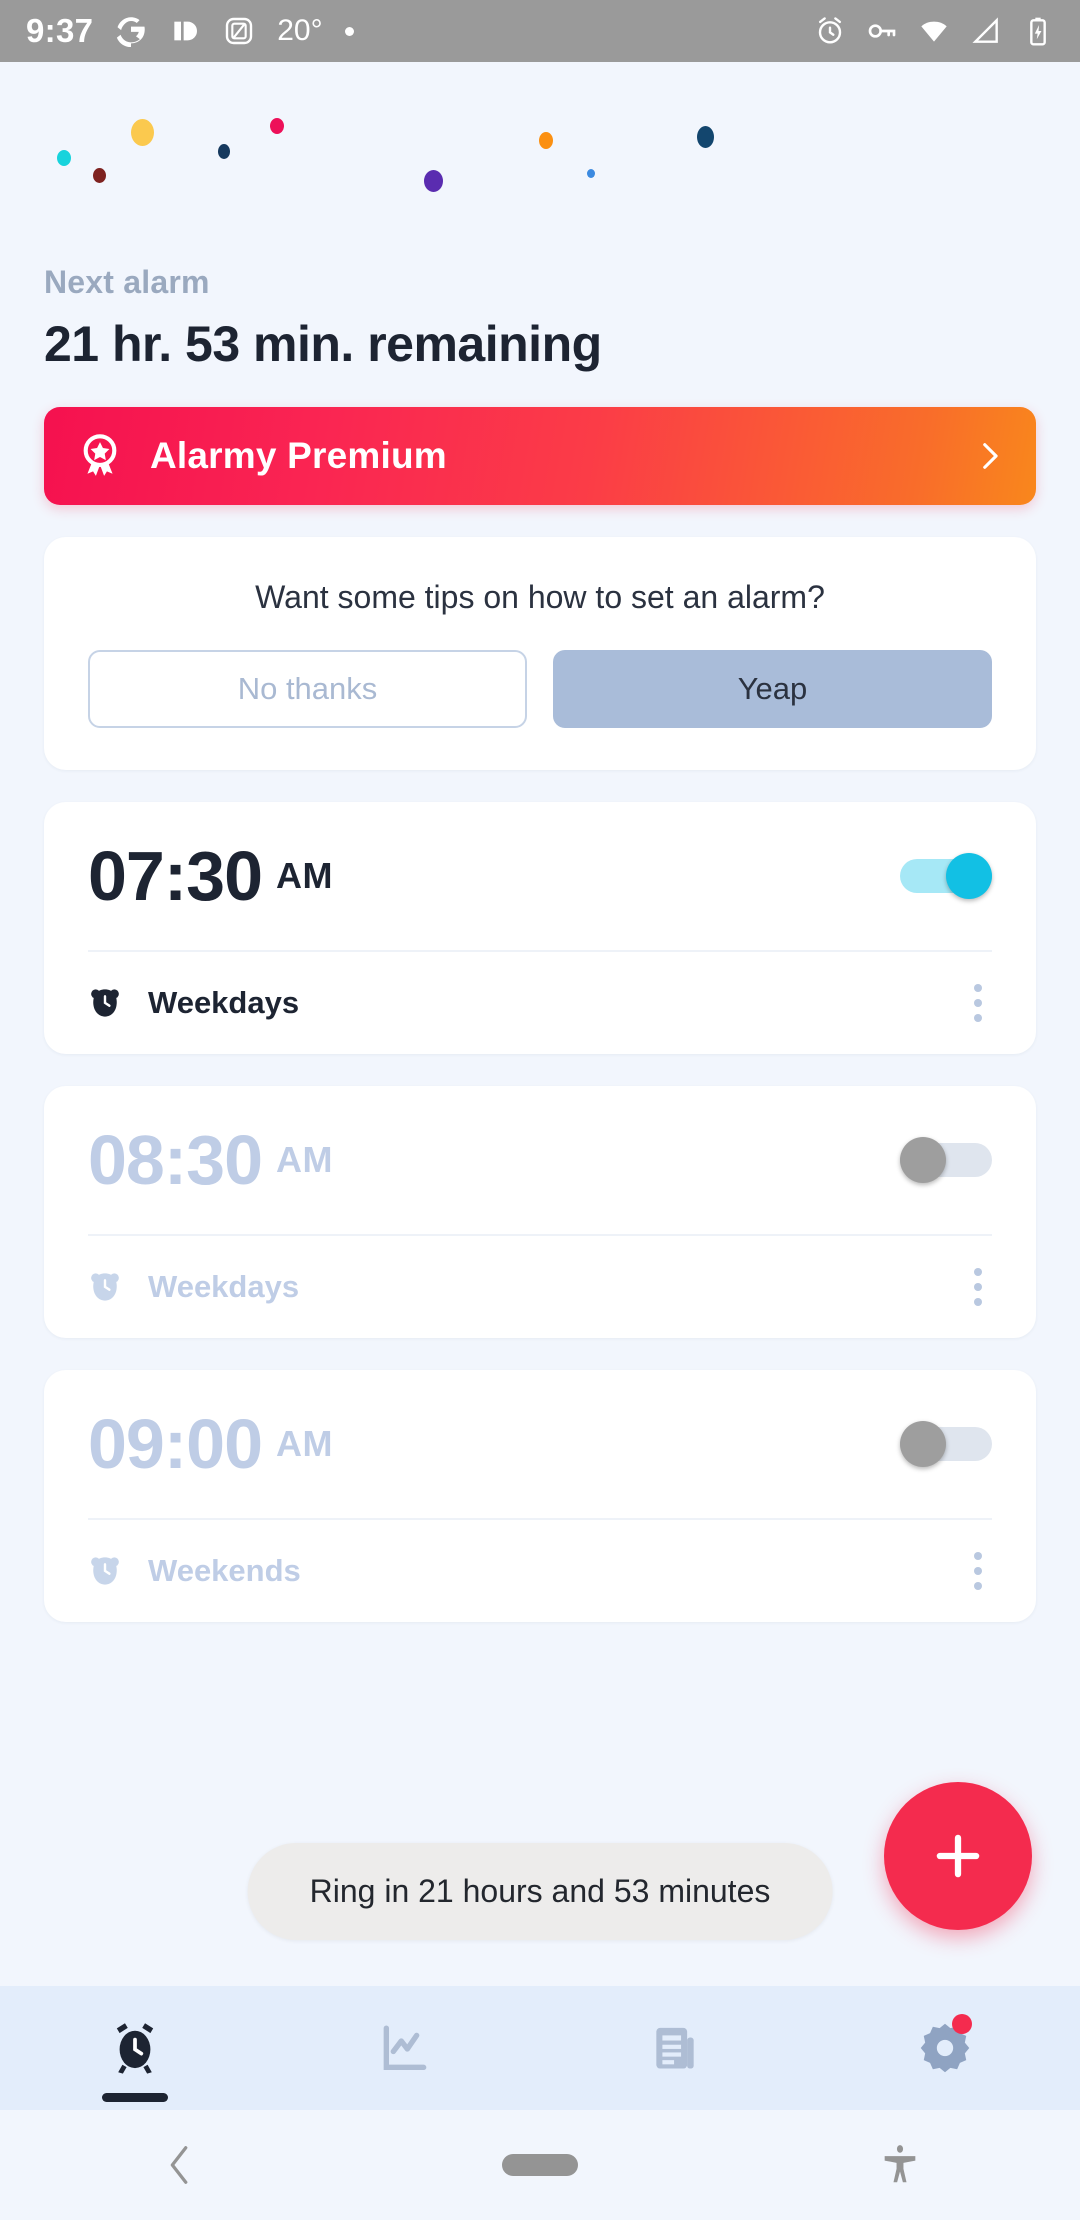 The image size is (1080, 2220). I want to click on alarm-repeat-row: Weekends, so click(540, 1571).